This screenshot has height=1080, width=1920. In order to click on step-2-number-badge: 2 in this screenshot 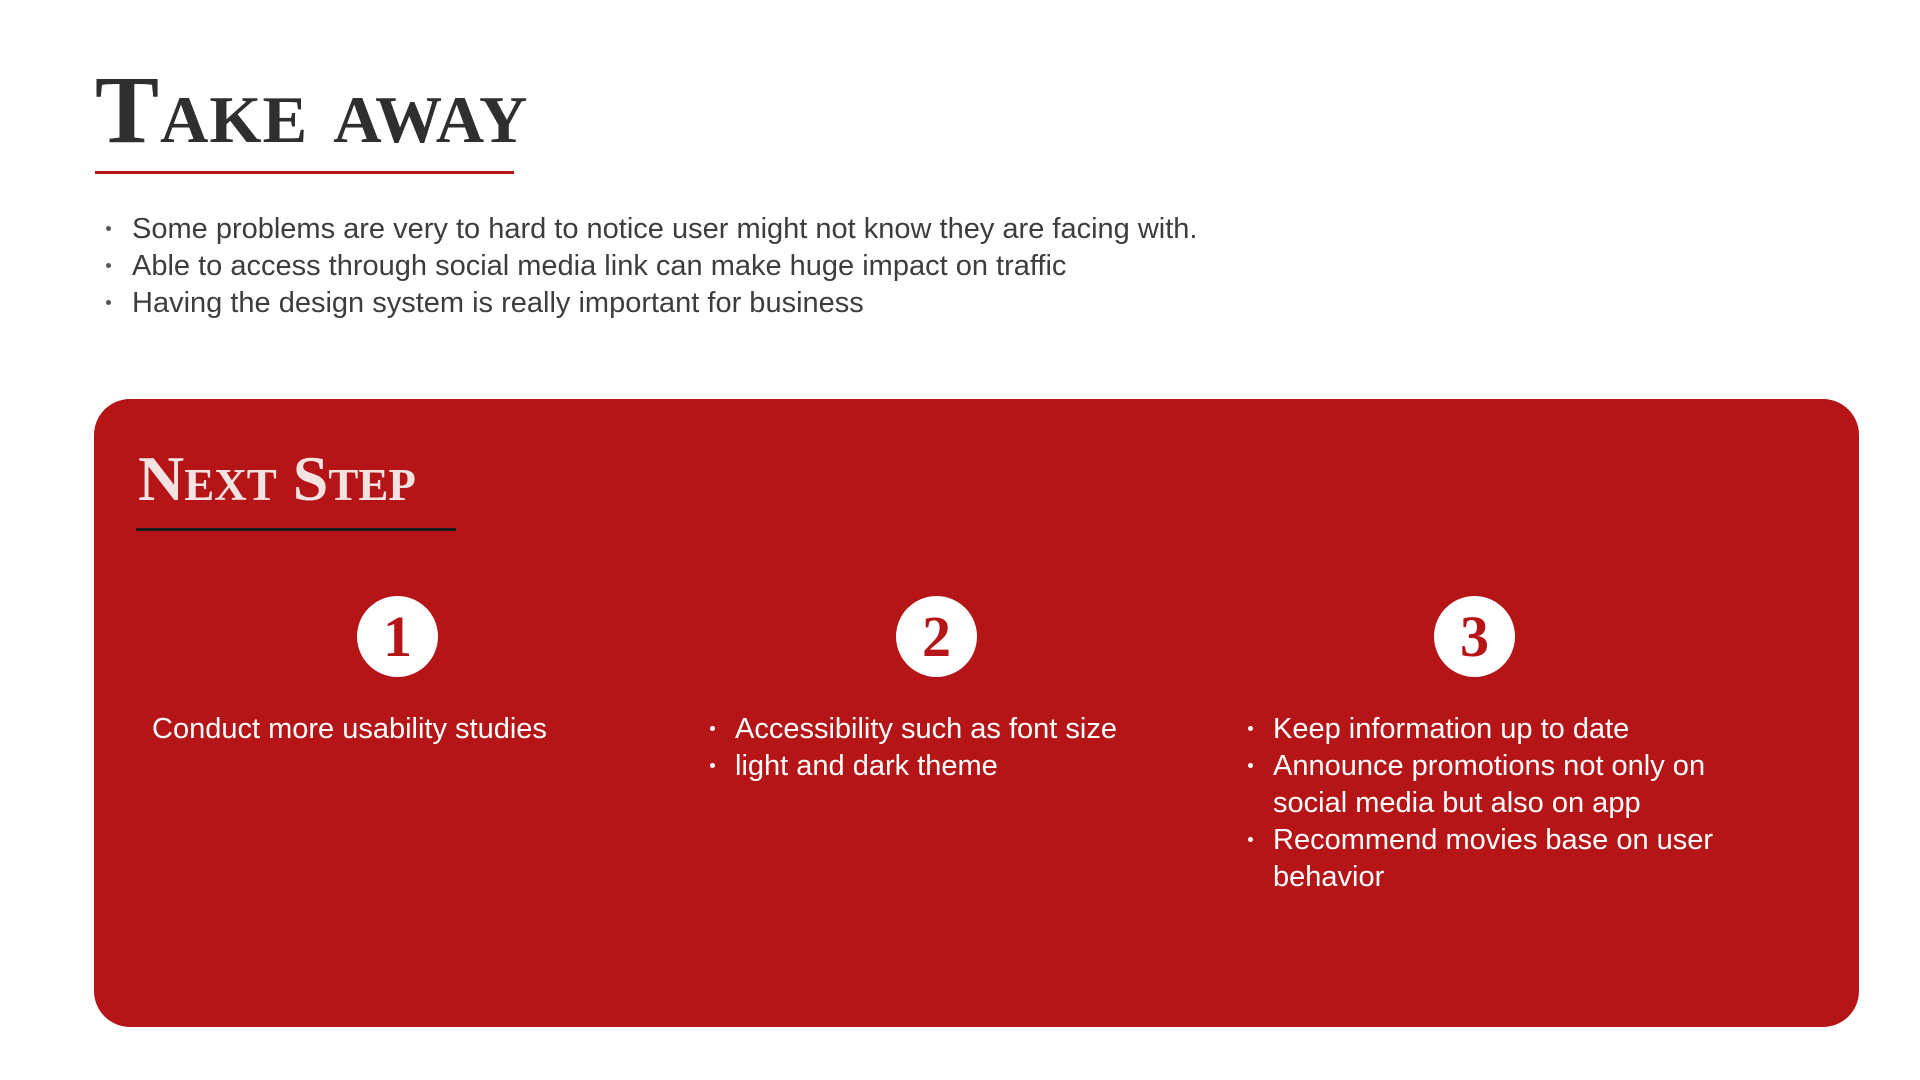, I will do `click(936, 636)`.